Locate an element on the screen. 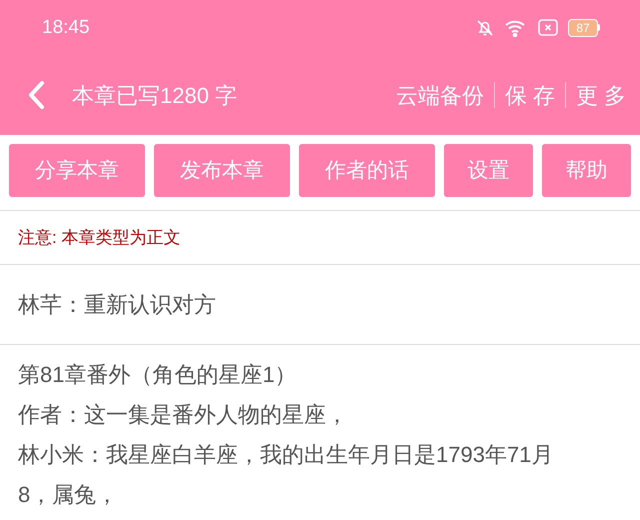  action-button: 作者的话 is located at coordinates (367, 170).